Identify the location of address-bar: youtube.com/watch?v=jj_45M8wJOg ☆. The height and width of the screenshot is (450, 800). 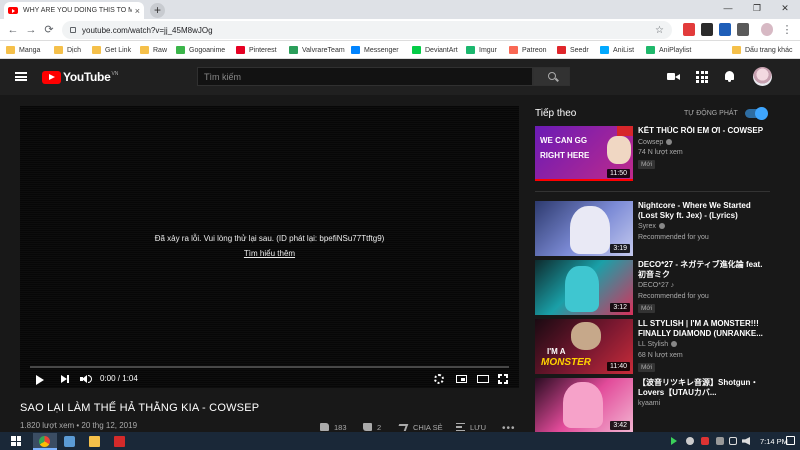
(367, 30).